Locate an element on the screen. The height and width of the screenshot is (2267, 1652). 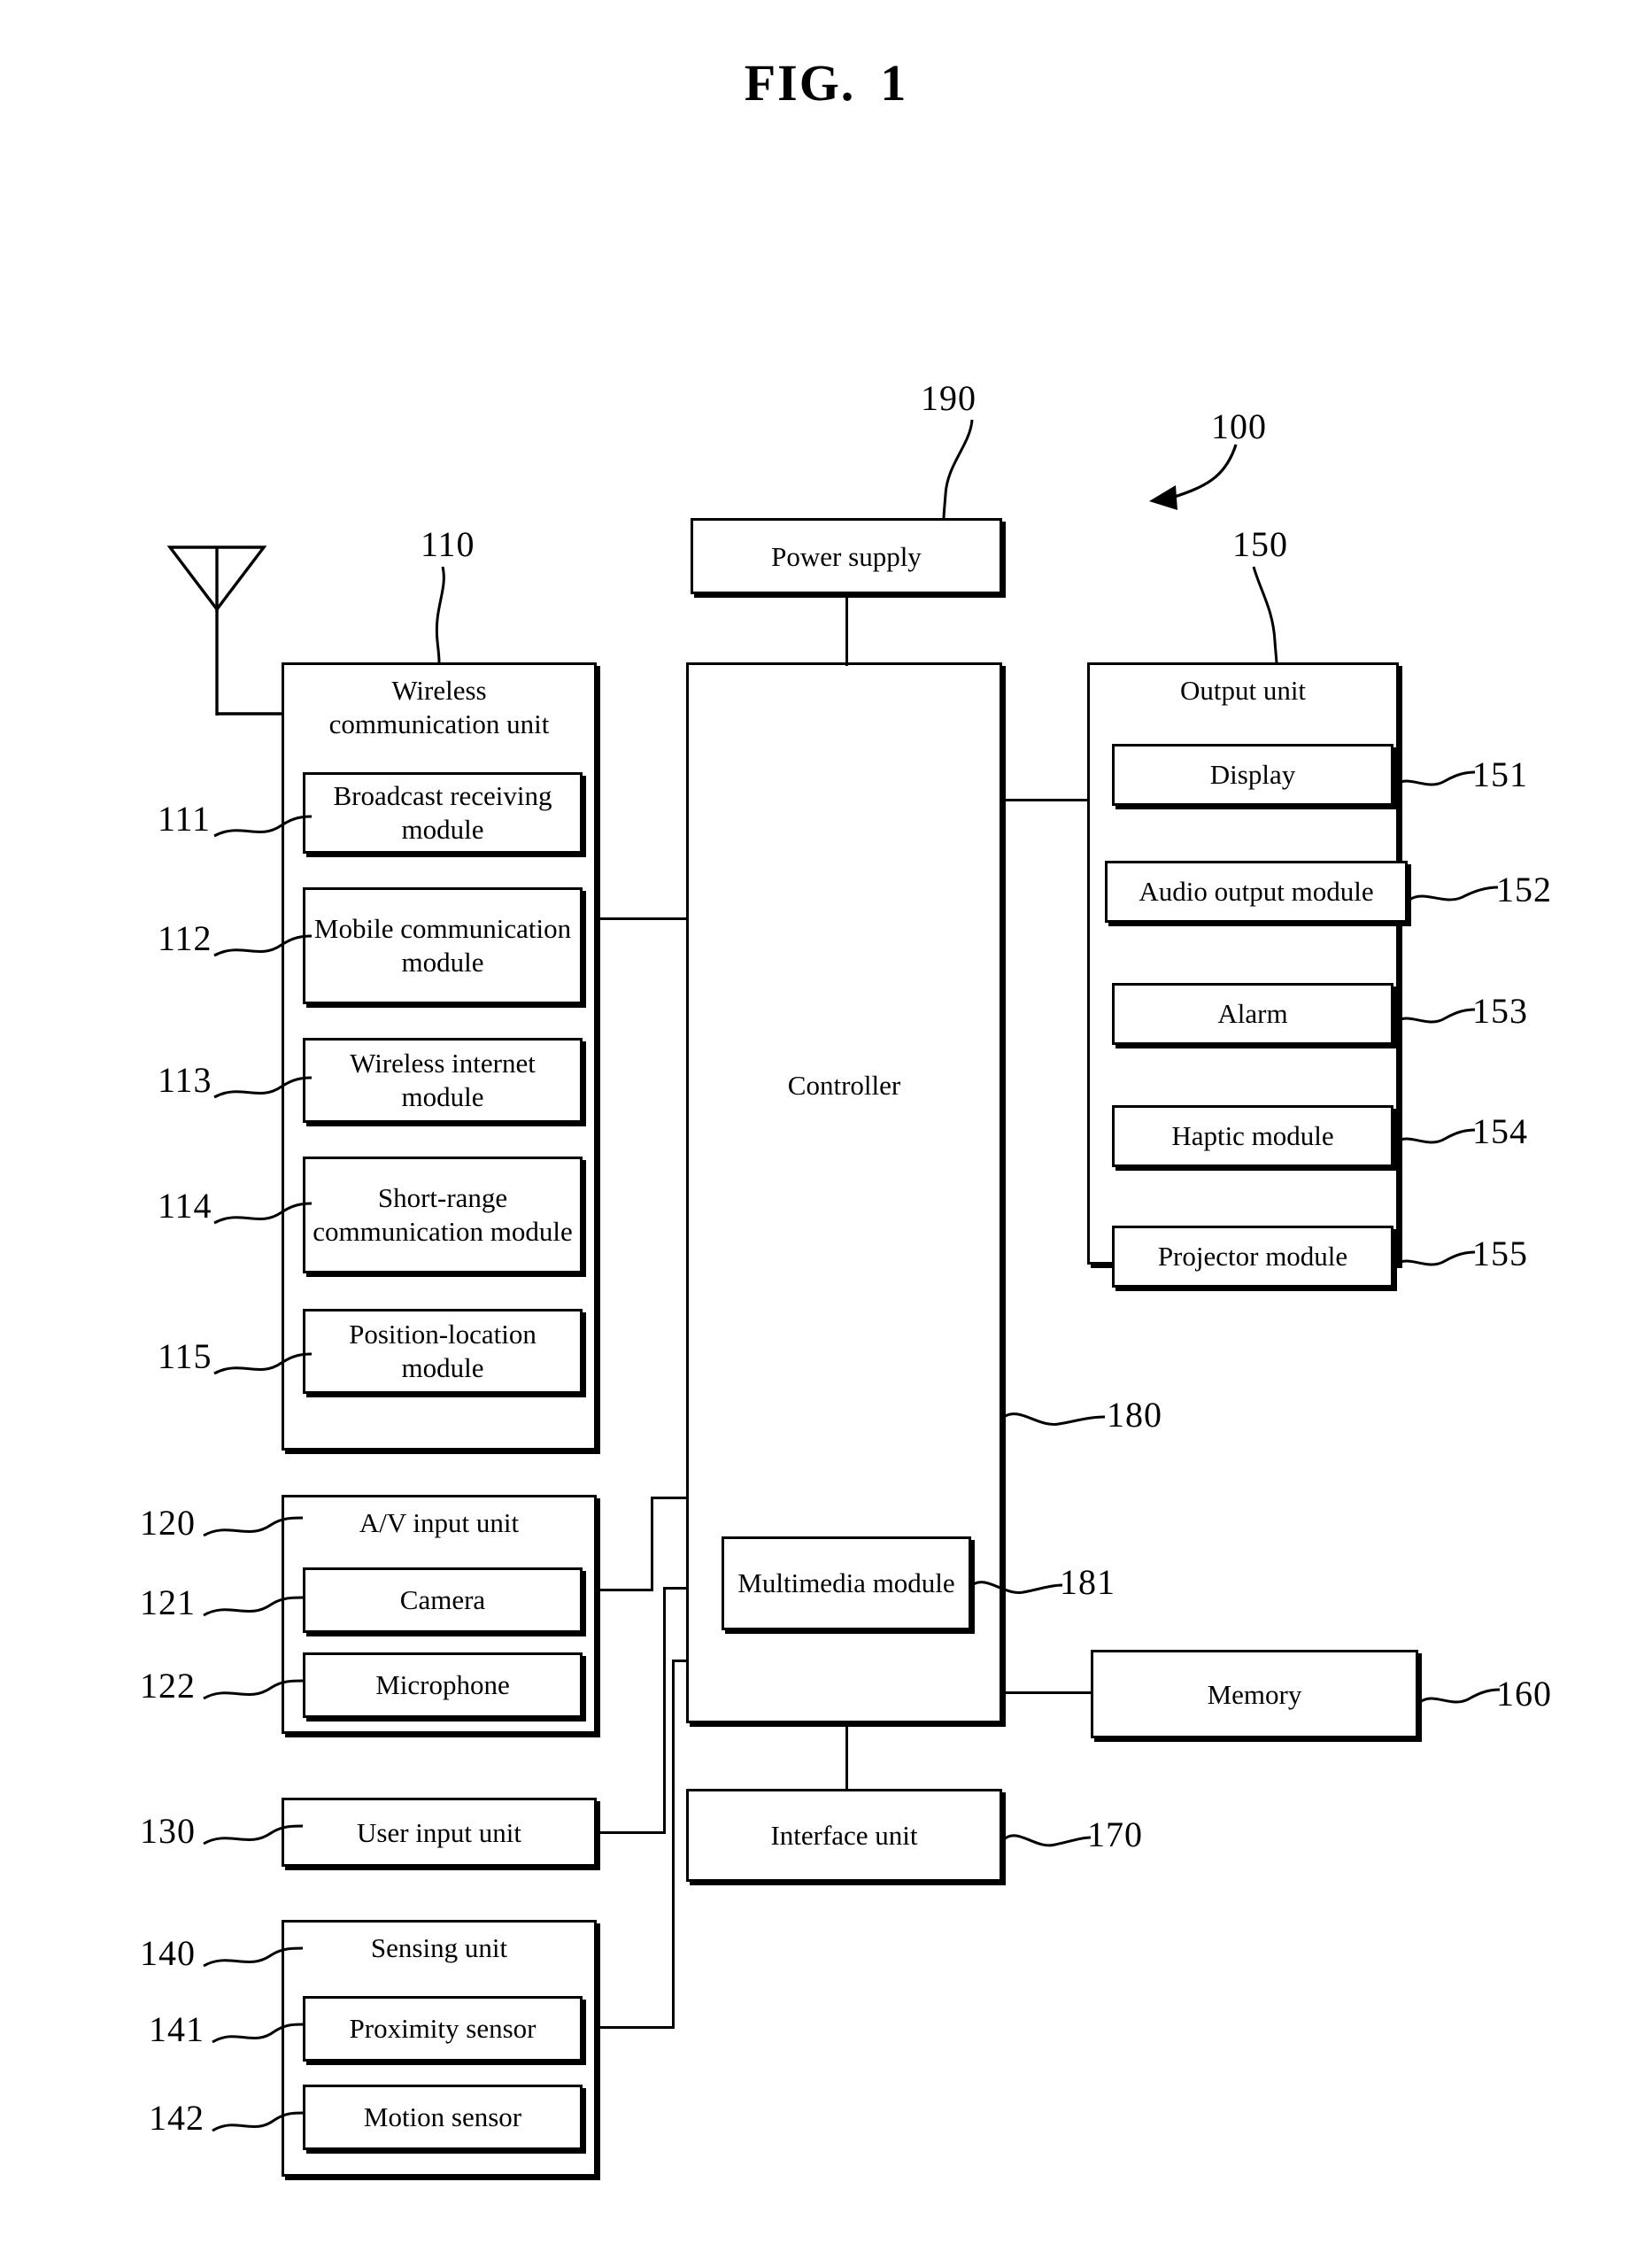
link-wireless-to-controller is located at coordinates (643, 918).